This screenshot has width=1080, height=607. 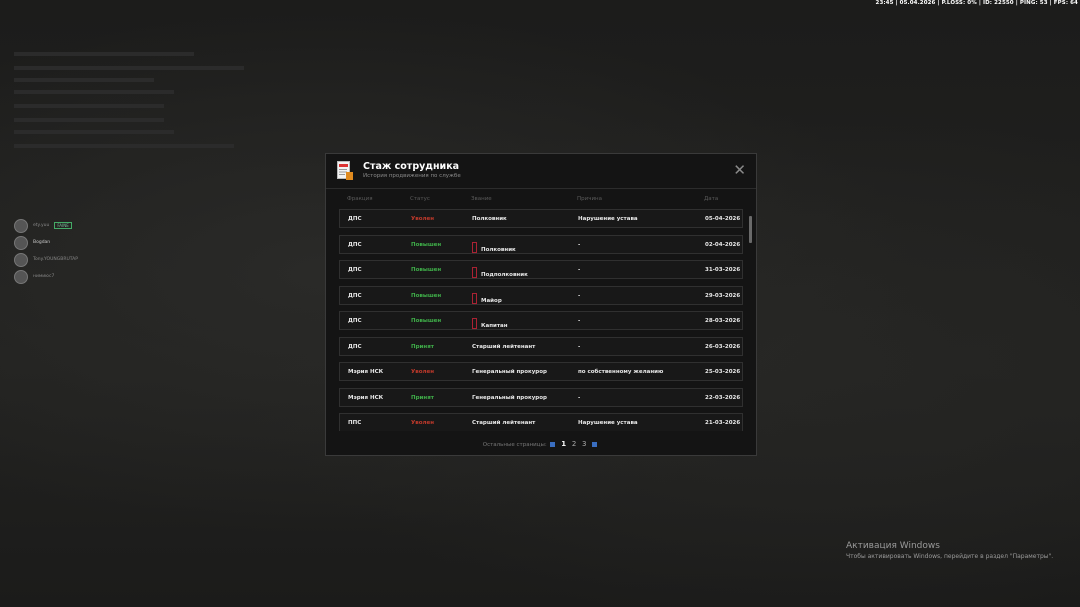 I want to click on cell-rank: Подполковник, so click(x=500, y=272).